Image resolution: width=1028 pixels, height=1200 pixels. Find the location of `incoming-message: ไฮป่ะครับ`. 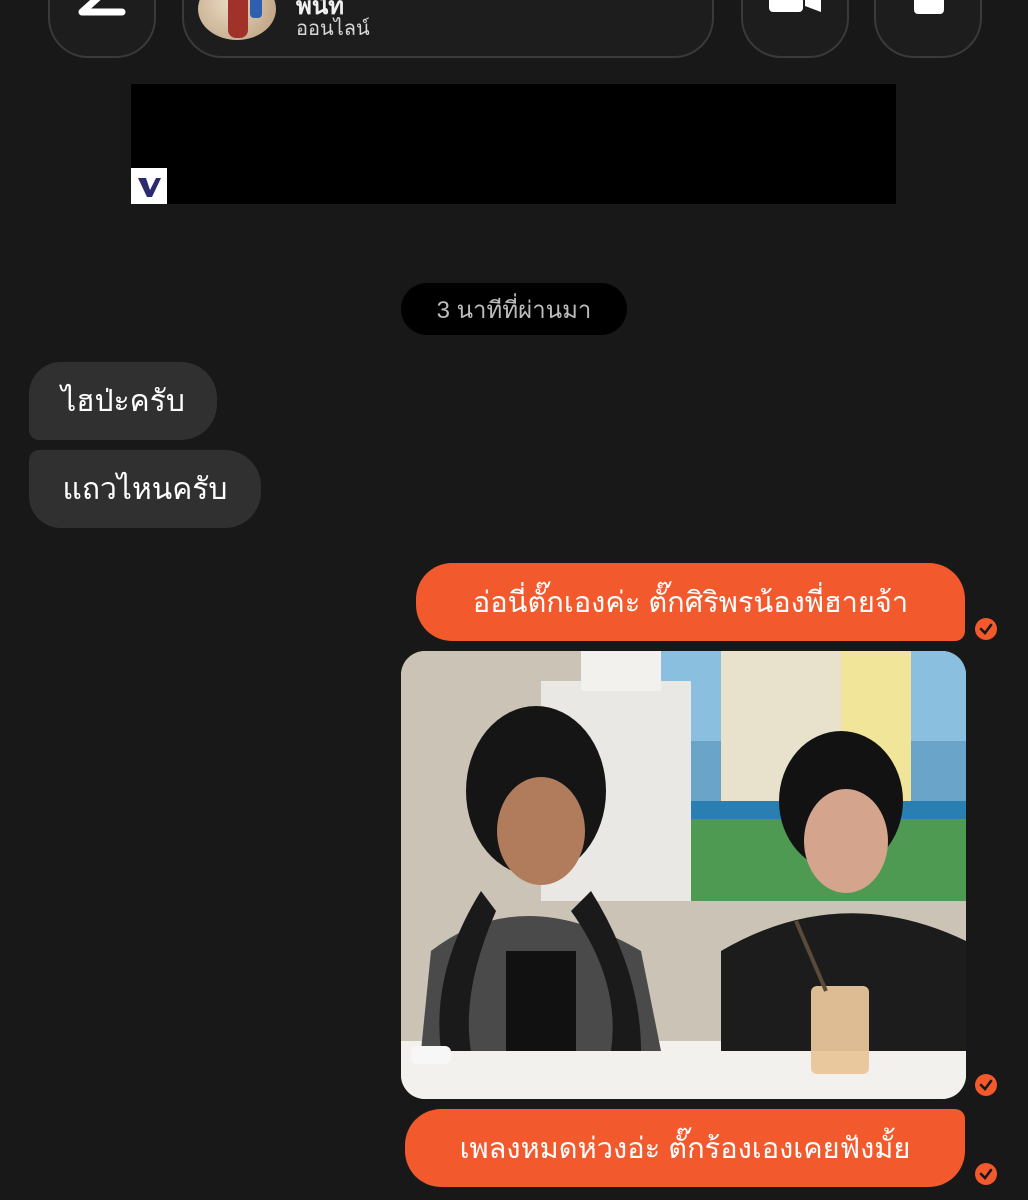

incoming-message: ไฮป่ะครับ is located at coordinates (123, 401).